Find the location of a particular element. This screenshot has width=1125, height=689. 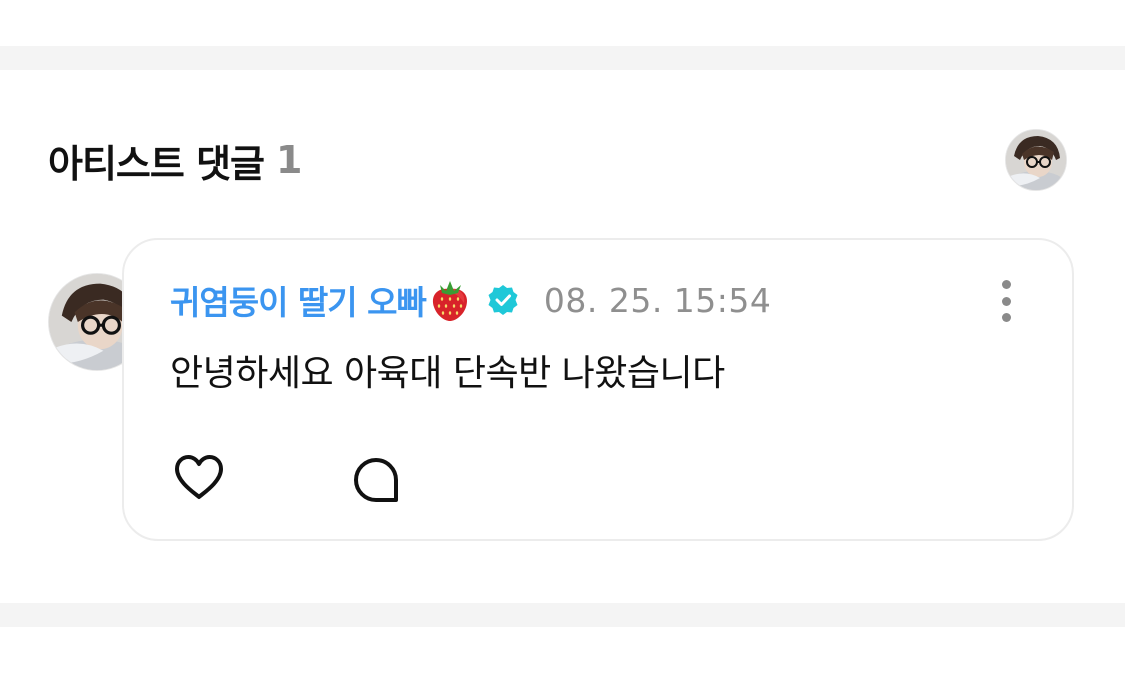

verified-badge-icon is located at coordinates (503, 300).